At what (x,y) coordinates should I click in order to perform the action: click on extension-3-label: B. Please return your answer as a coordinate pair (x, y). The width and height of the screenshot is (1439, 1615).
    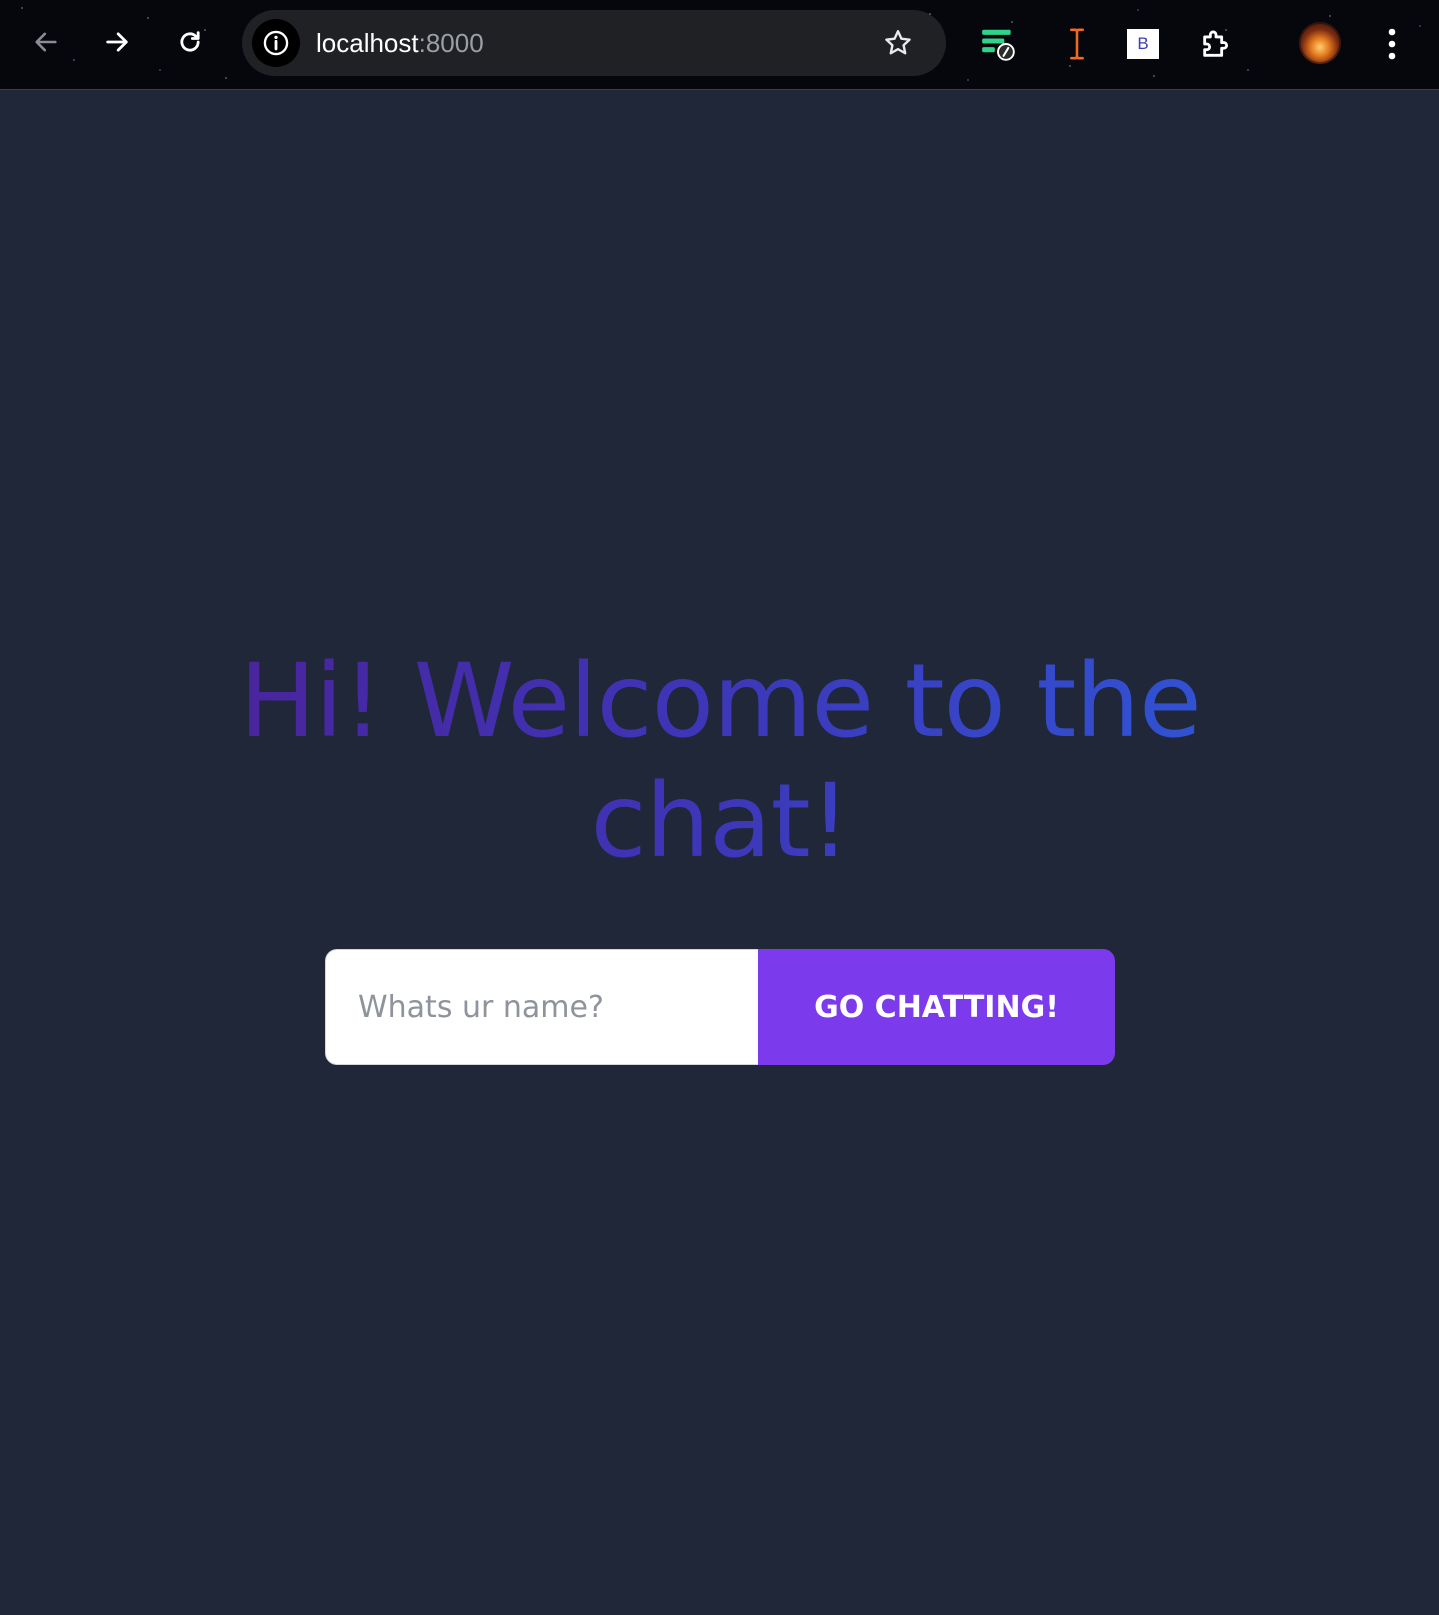
    Looking at the image, I should click on (1143, 43).